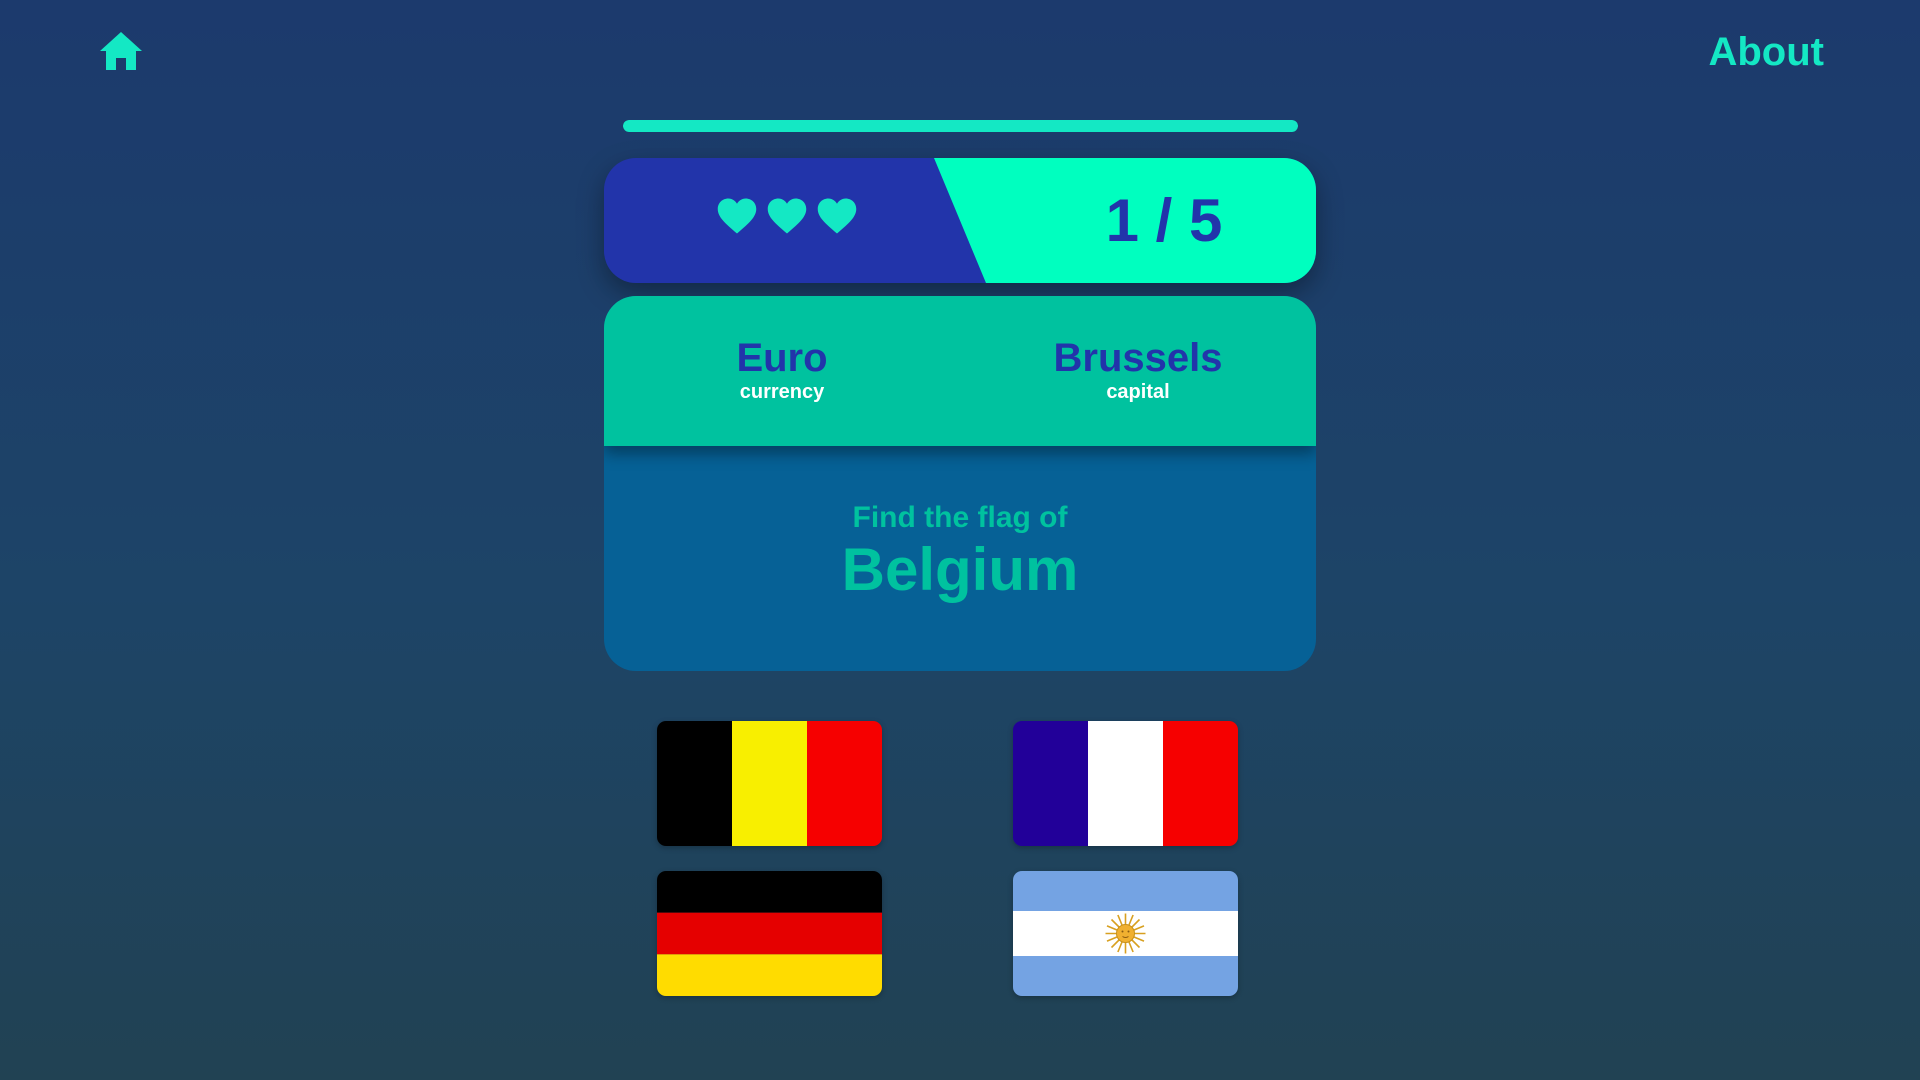 The height and width of the screenshot is (1080, 1920). What do you see at coordinates (960, 220) in the screenshot?
I see `status-card: 1 / 5` at bounding box center [960, 220].